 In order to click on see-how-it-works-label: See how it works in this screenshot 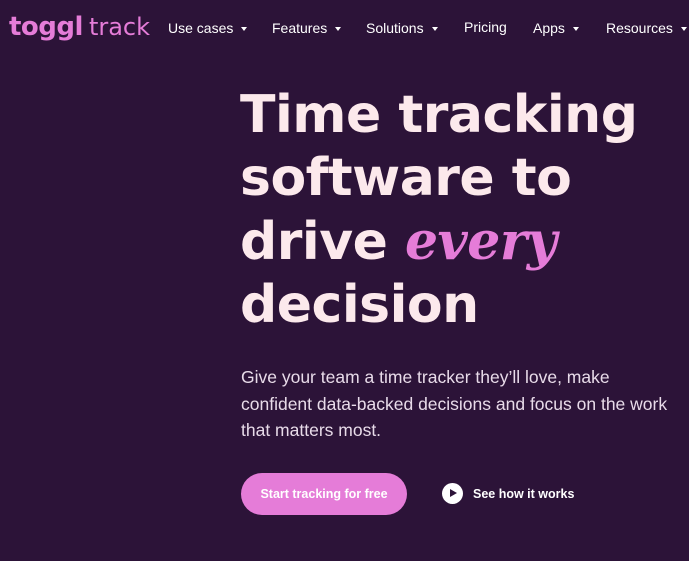, I will do `click(524, 493)`.